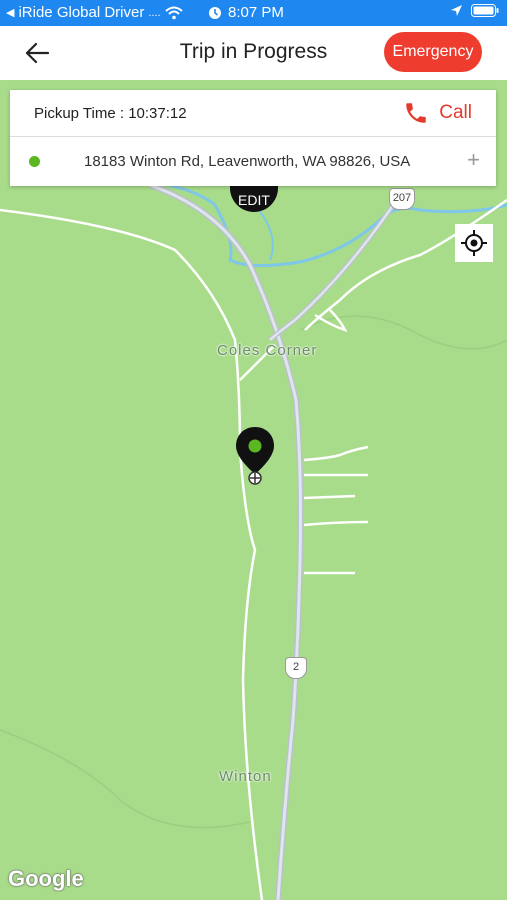 The image size is (507, 900). I want to click on call-button: Call, so click(437, 113).